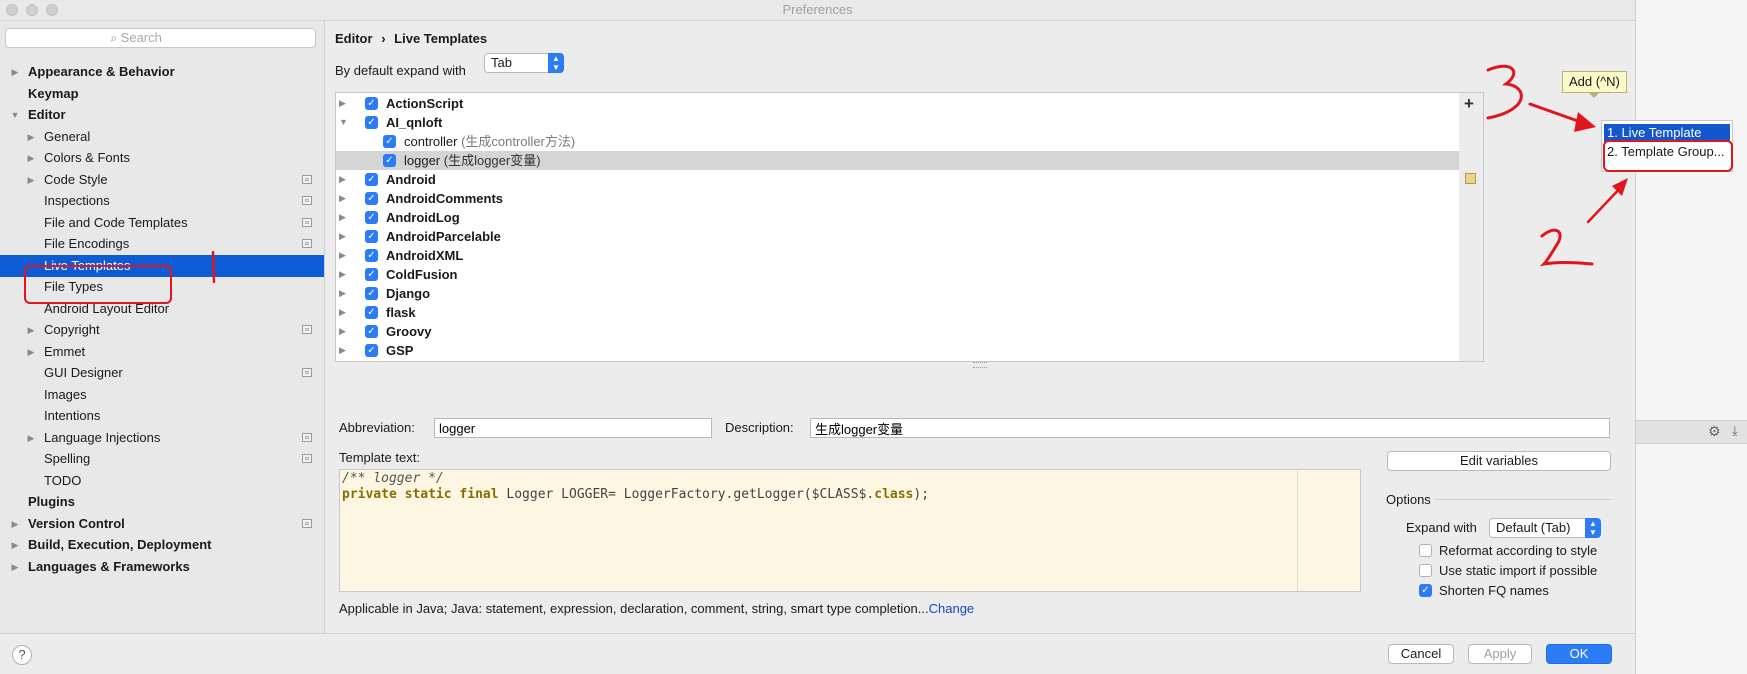 Image resolution: width=1747 pixels, height=674 pixels. I want to click on help-button: ?, so click(22, 655).